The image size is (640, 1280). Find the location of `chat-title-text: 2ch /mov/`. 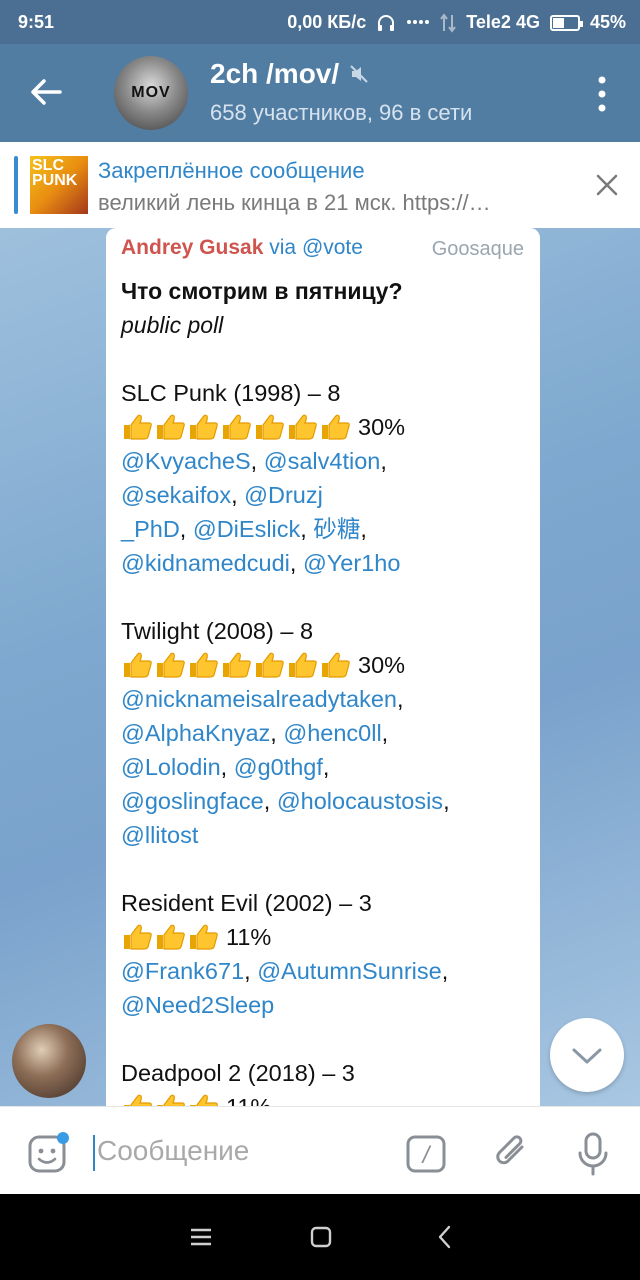

chat-title-text: 2ch /mov/ is located at coordinates (275, 73).